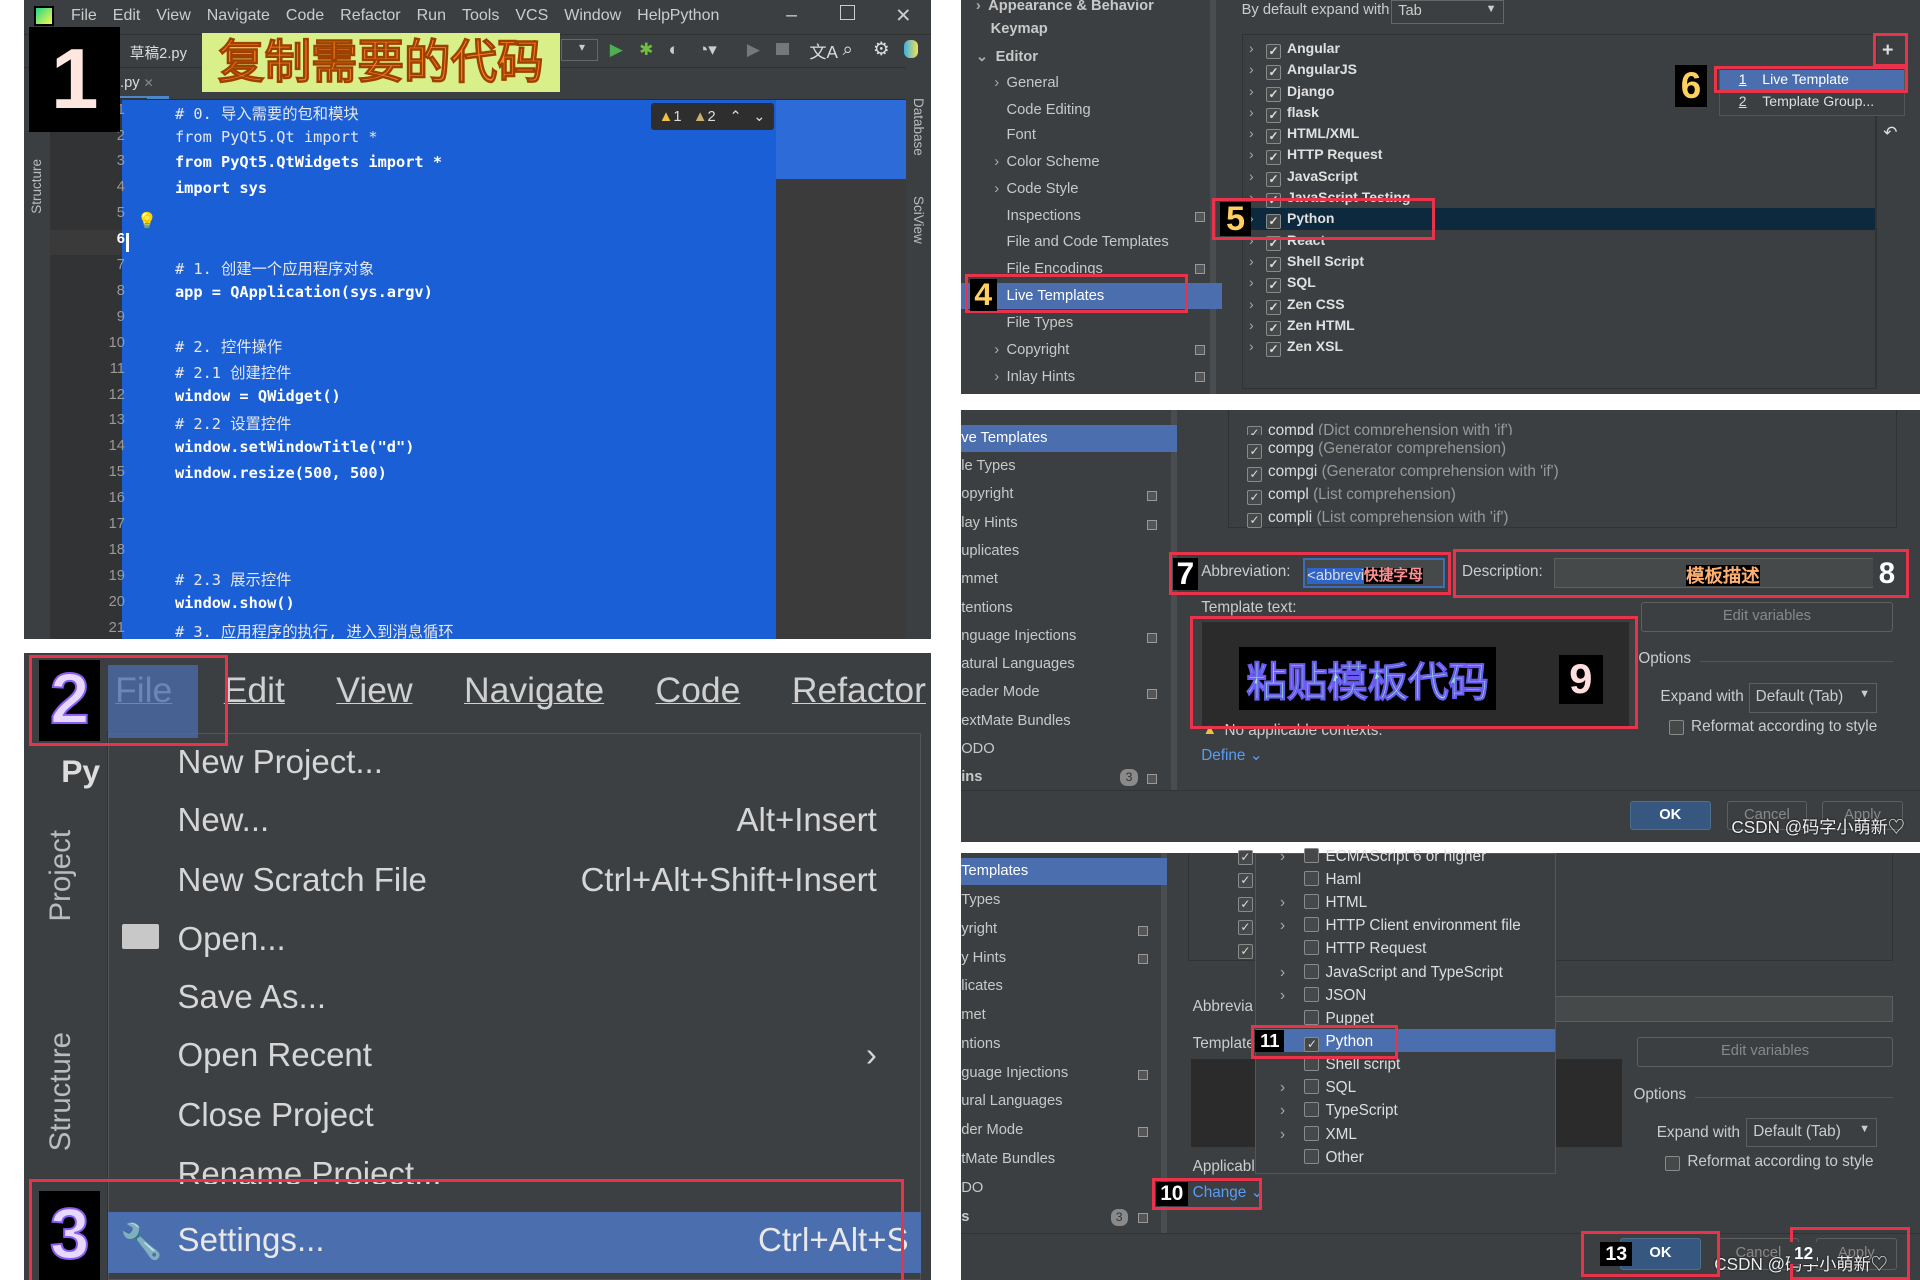 The width and height of the screenshot is (1920, 1280). I want to click on template-group-react: › ✓ React, so click(1287, 240).